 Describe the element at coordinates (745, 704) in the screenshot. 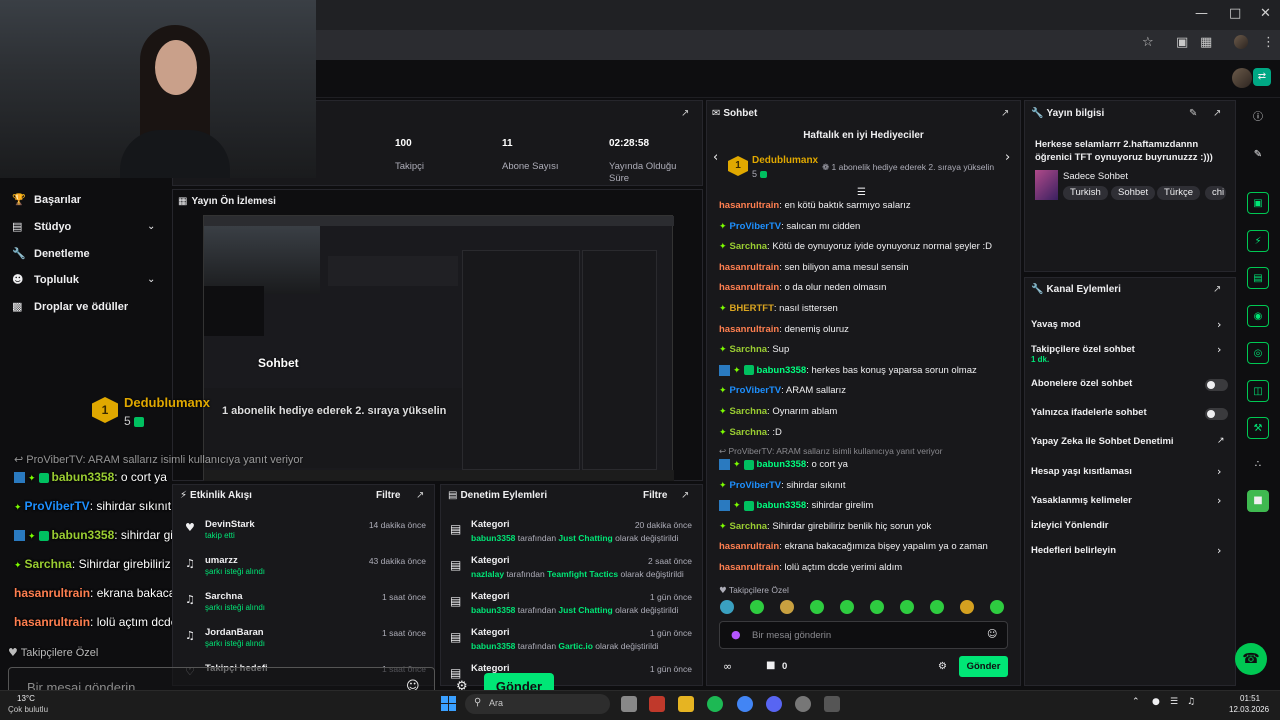

I see `chrome-icon` at that location.